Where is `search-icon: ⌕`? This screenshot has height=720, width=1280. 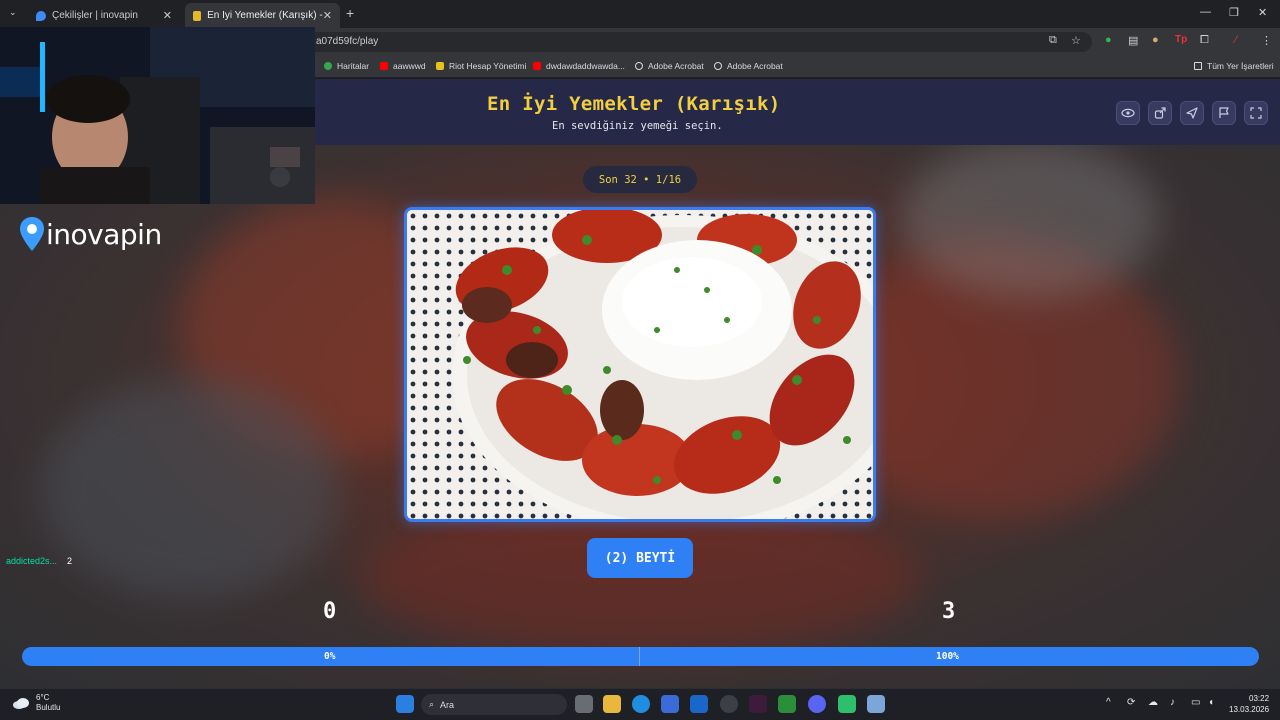
search-icon: ⌕ is located at coordinates (432, 704).